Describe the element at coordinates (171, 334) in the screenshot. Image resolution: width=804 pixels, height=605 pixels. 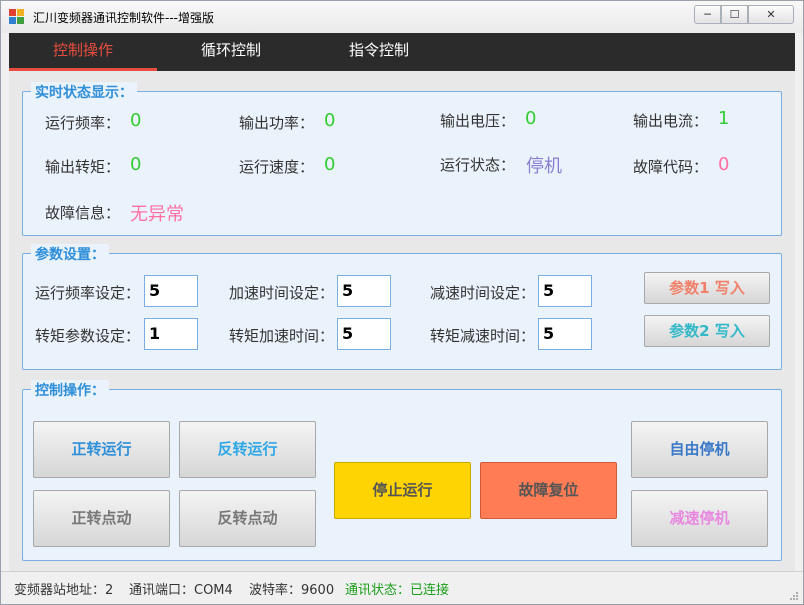
I see `torque-param-set-input: 1` at that location.